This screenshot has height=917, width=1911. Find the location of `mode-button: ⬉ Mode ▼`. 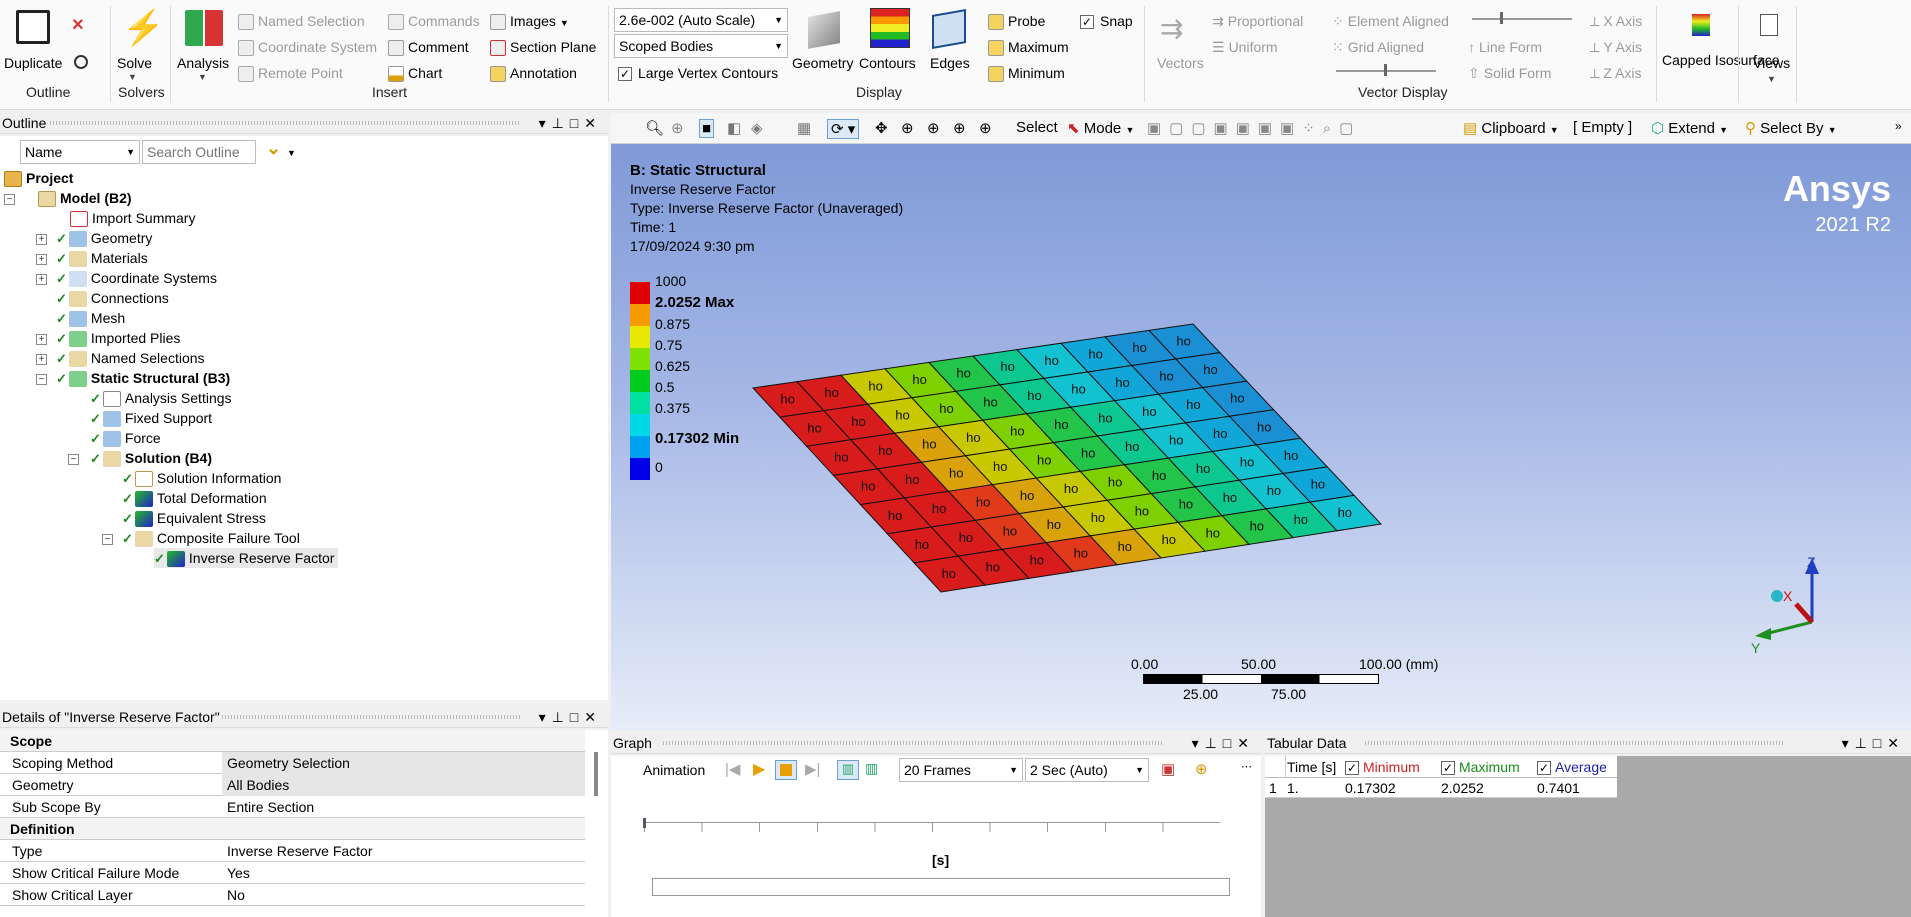

mode-button: ⬉ Mode ▼ is located at coordinates (1100, 128).